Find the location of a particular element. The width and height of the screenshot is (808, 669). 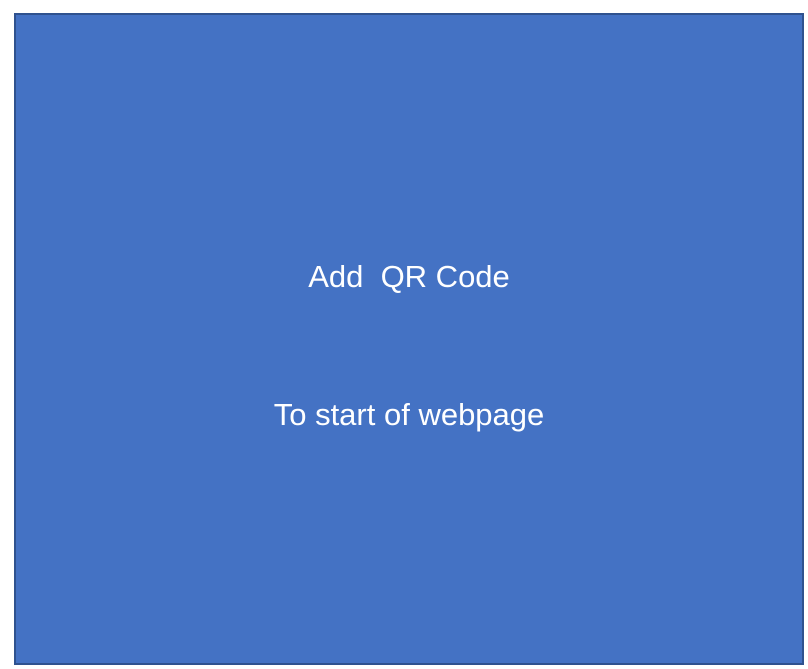

box-text-line-2: To start of webpage is located at coordinates (409, 414).